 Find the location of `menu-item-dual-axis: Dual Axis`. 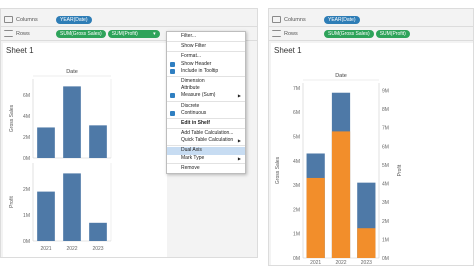

menu-item-dual-axis: Dual Axis is located at coordinates (206, 151).